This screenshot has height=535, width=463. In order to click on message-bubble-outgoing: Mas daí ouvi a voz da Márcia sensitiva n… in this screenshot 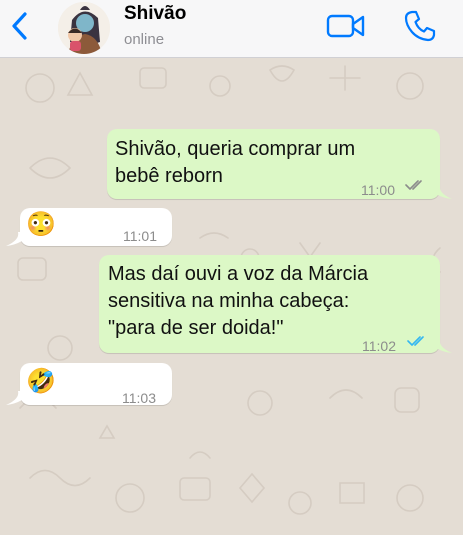, I will do `click(269, 304)`.